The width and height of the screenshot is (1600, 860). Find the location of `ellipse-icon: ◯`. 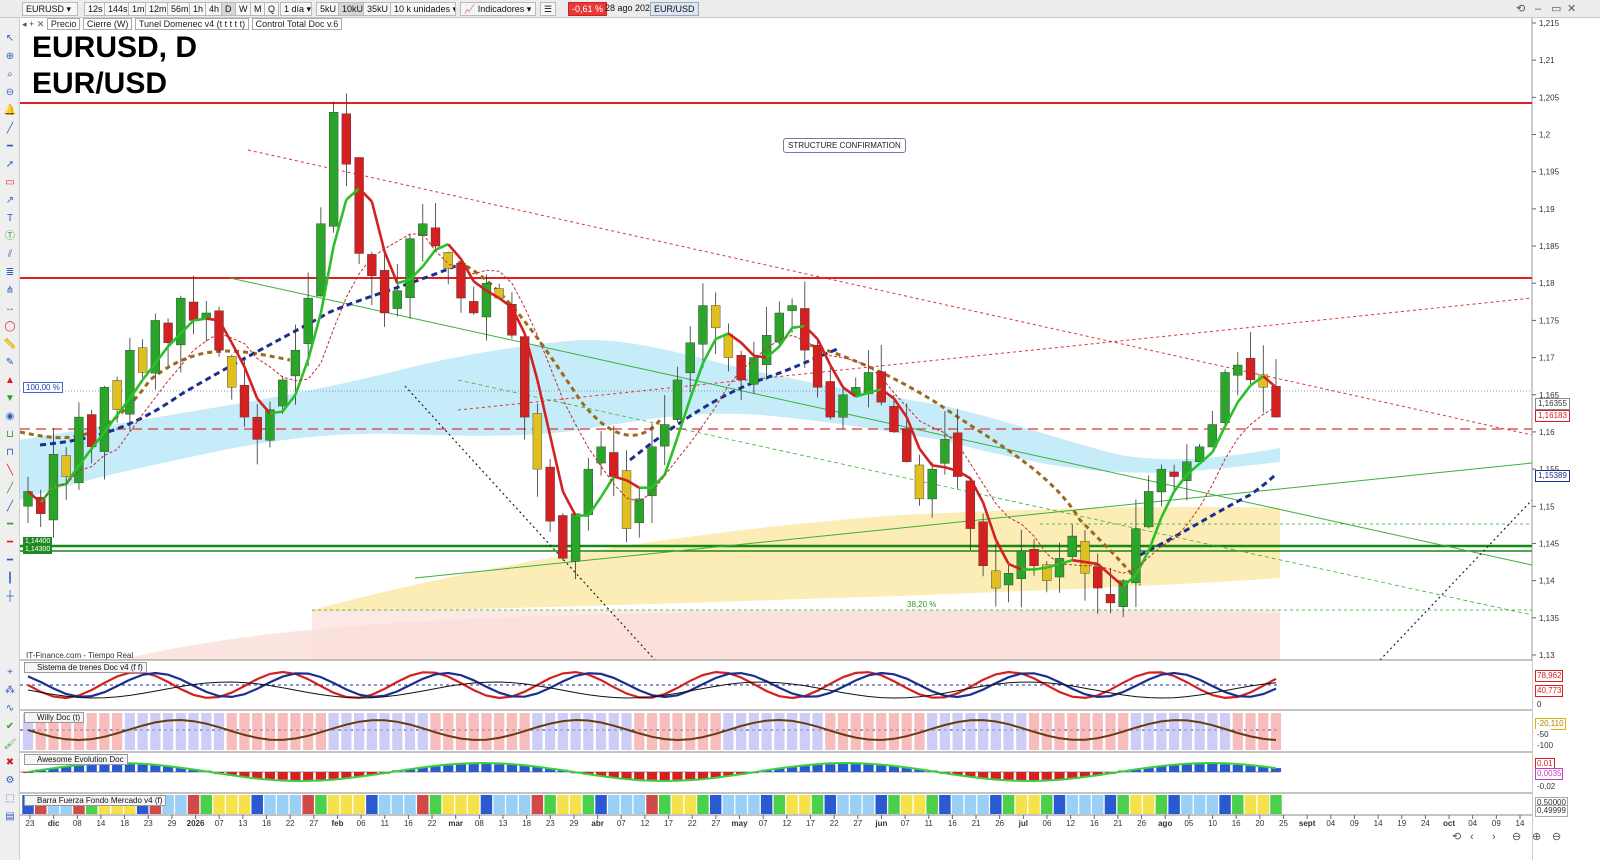

ellipse-icon: ◯ is located at coordinates (10, 327).